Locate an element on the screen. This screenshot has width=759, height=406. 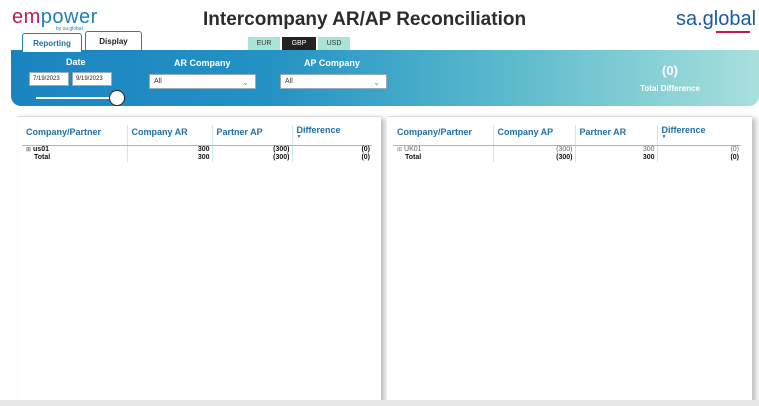
table-total-row: Total 300 (300) (0) is located at coordinates (197, 158).